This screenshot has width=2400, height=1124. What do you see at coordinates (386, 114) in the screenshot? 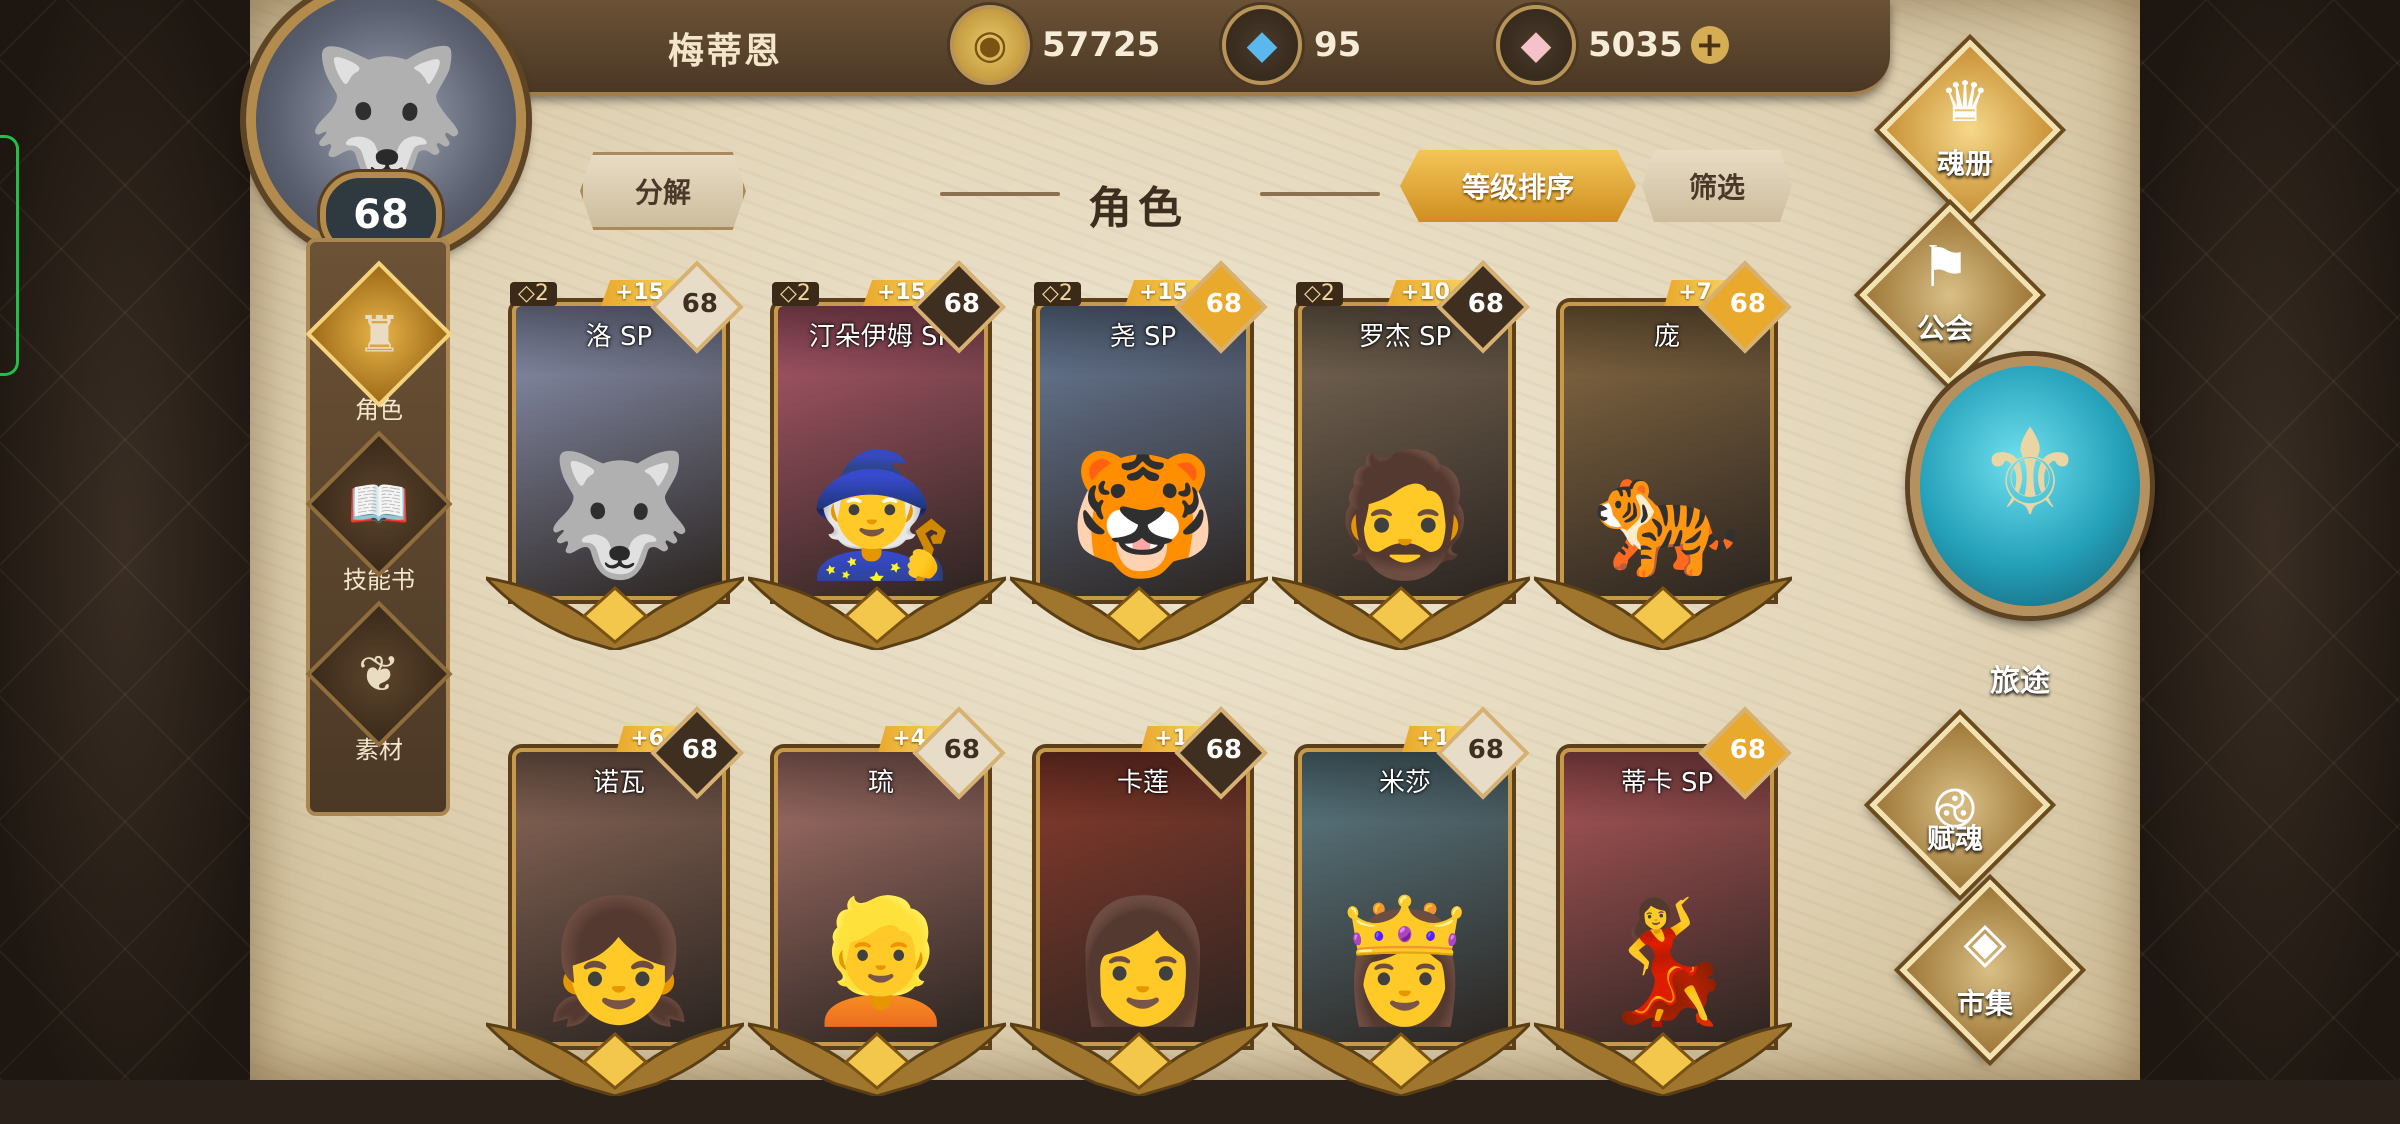
I see `wolf-avatar-icon: 🐺` at bounding box center [386, 114].